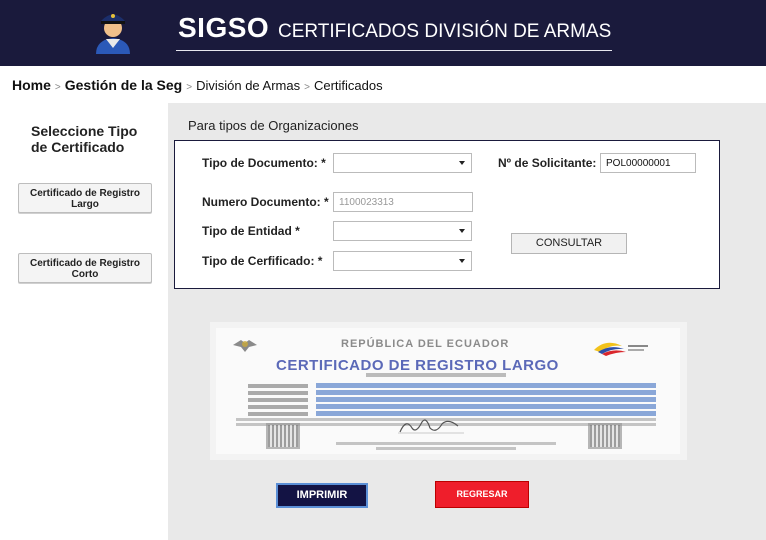  Describe the element at coordinates (569, 243) in the screenshot. I see `consultar-button: CONSULTAR` at that location.